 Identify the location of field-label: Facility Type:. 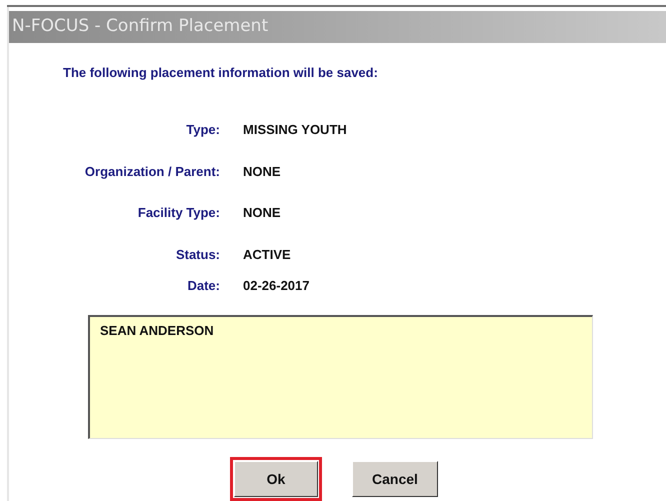
(179, 213).